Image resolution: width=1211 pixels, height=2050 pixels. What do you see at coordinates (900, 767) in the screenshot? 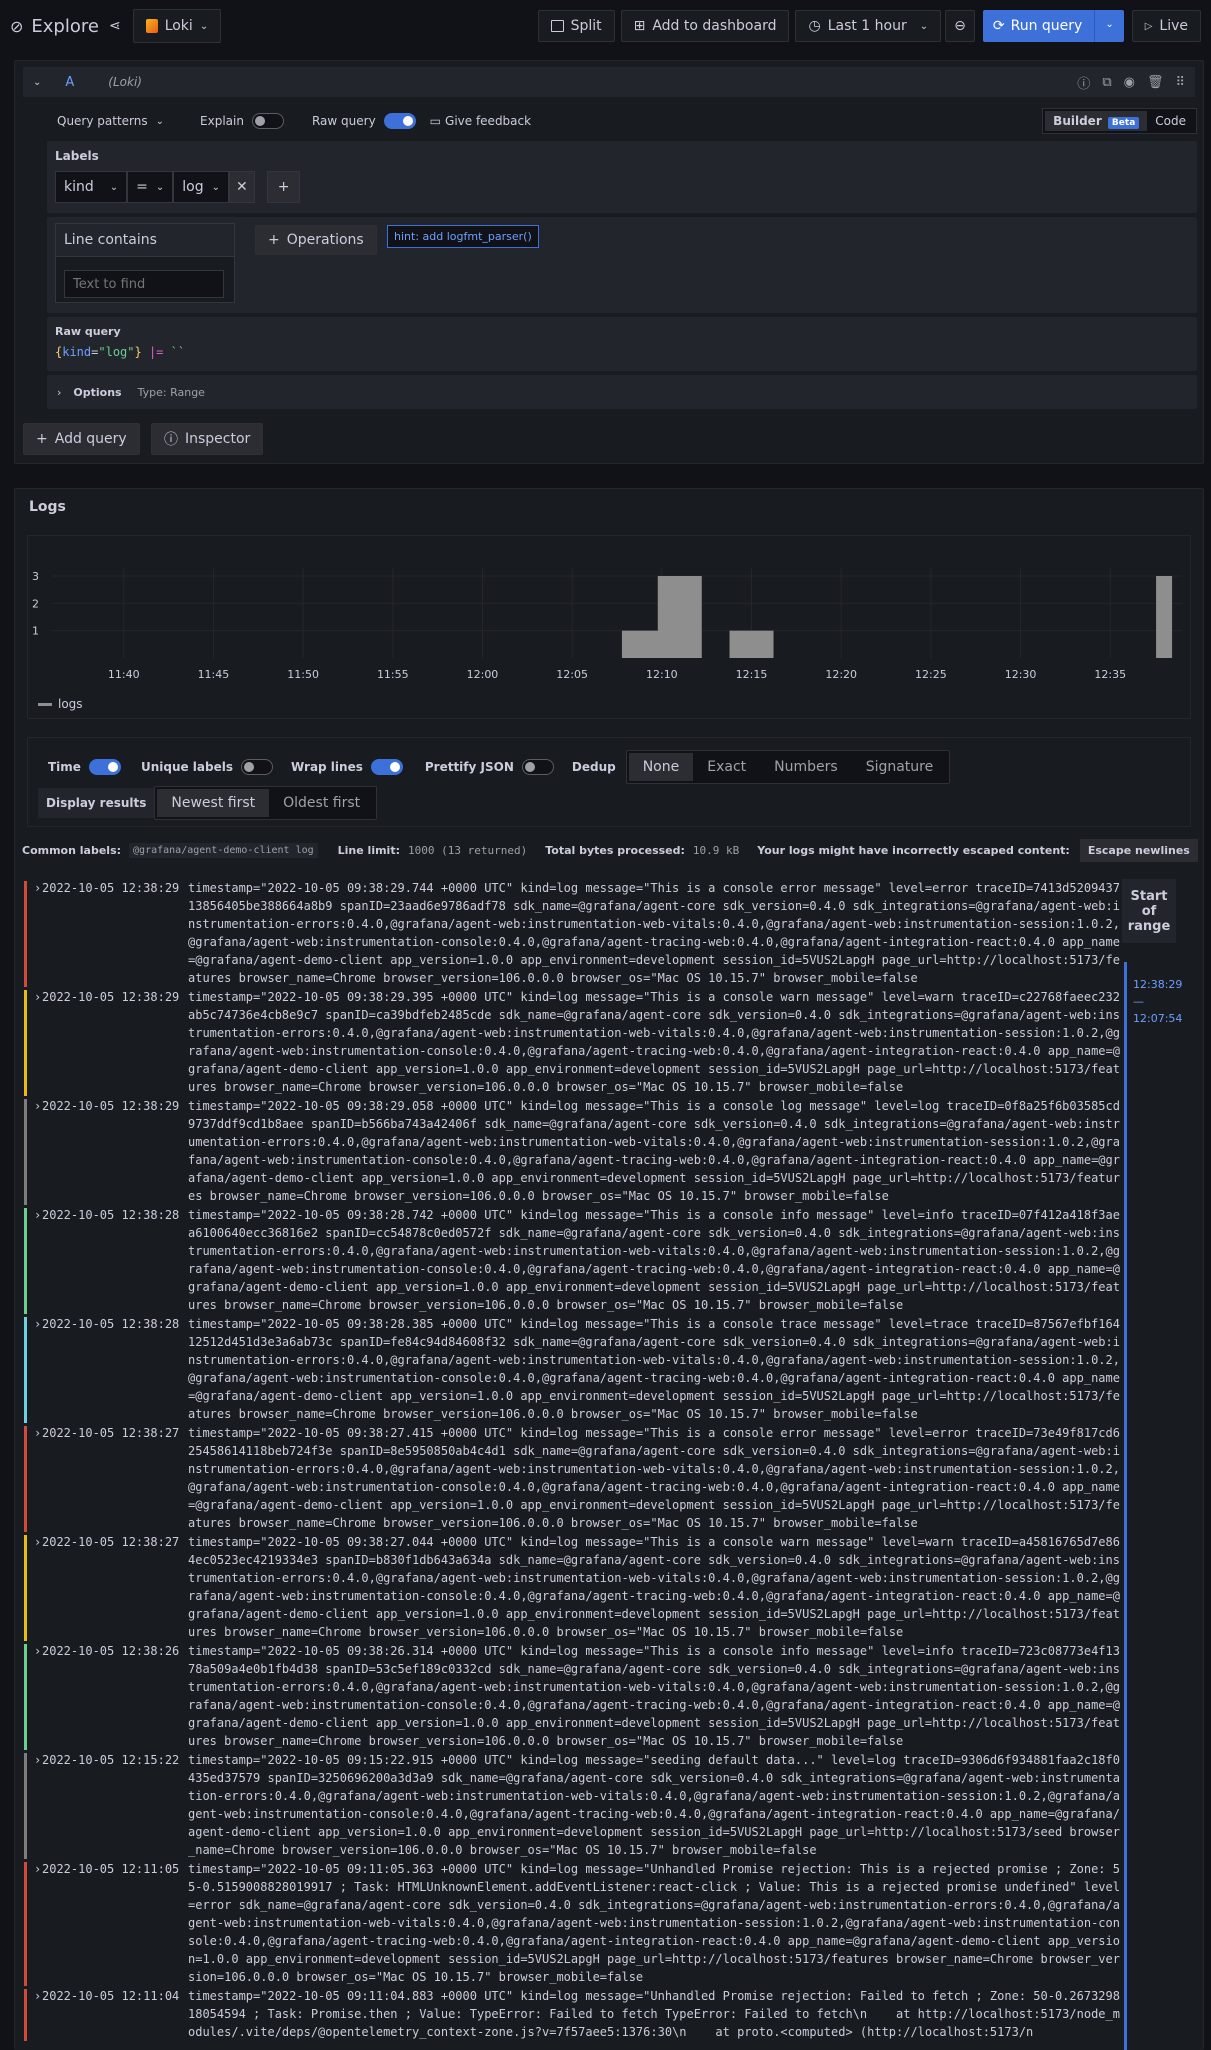
I see `dedup-signature: Signature` at bounding box center [900, 767].